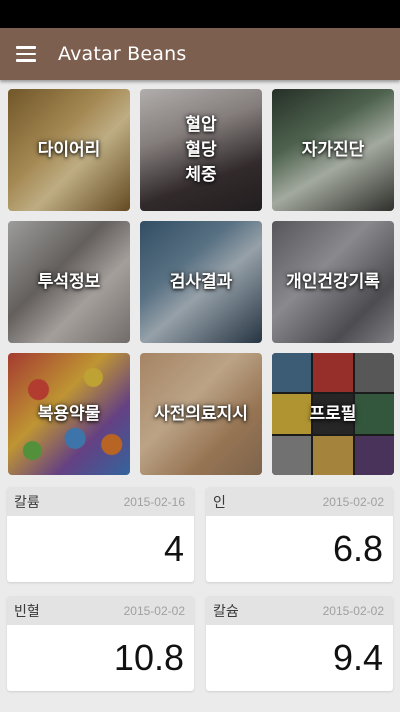  I want to click on card-name: 칼슘, so click(226, 611).